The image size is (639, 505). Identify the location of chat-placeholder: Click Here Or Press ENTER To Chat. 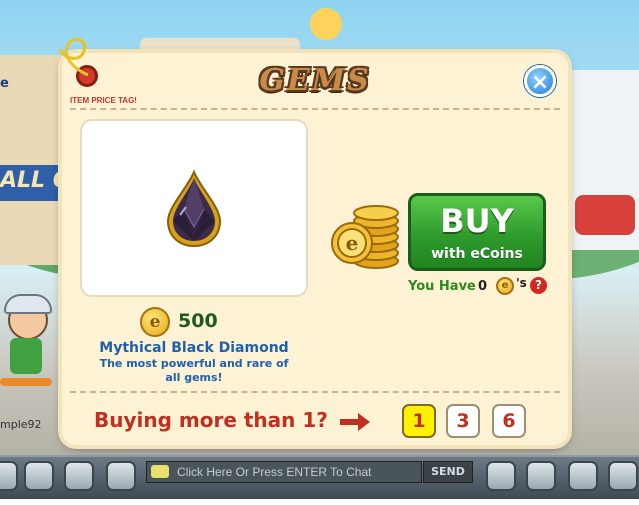
(274, 472).